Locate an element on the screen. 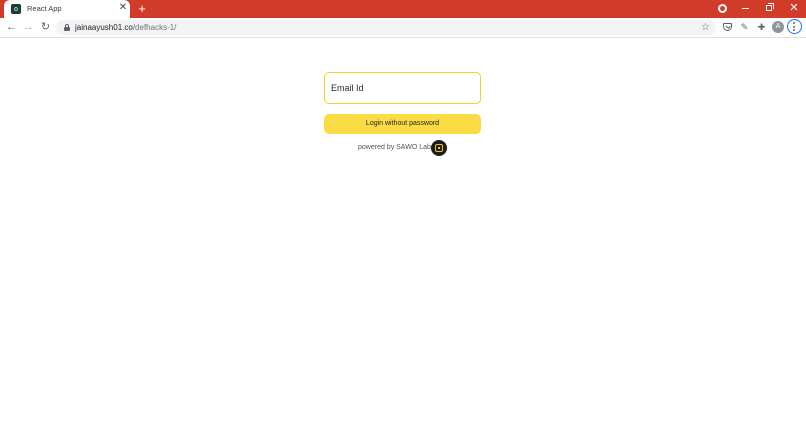  eyedropper-icon: ✎ is located at coordinates (744, 27).